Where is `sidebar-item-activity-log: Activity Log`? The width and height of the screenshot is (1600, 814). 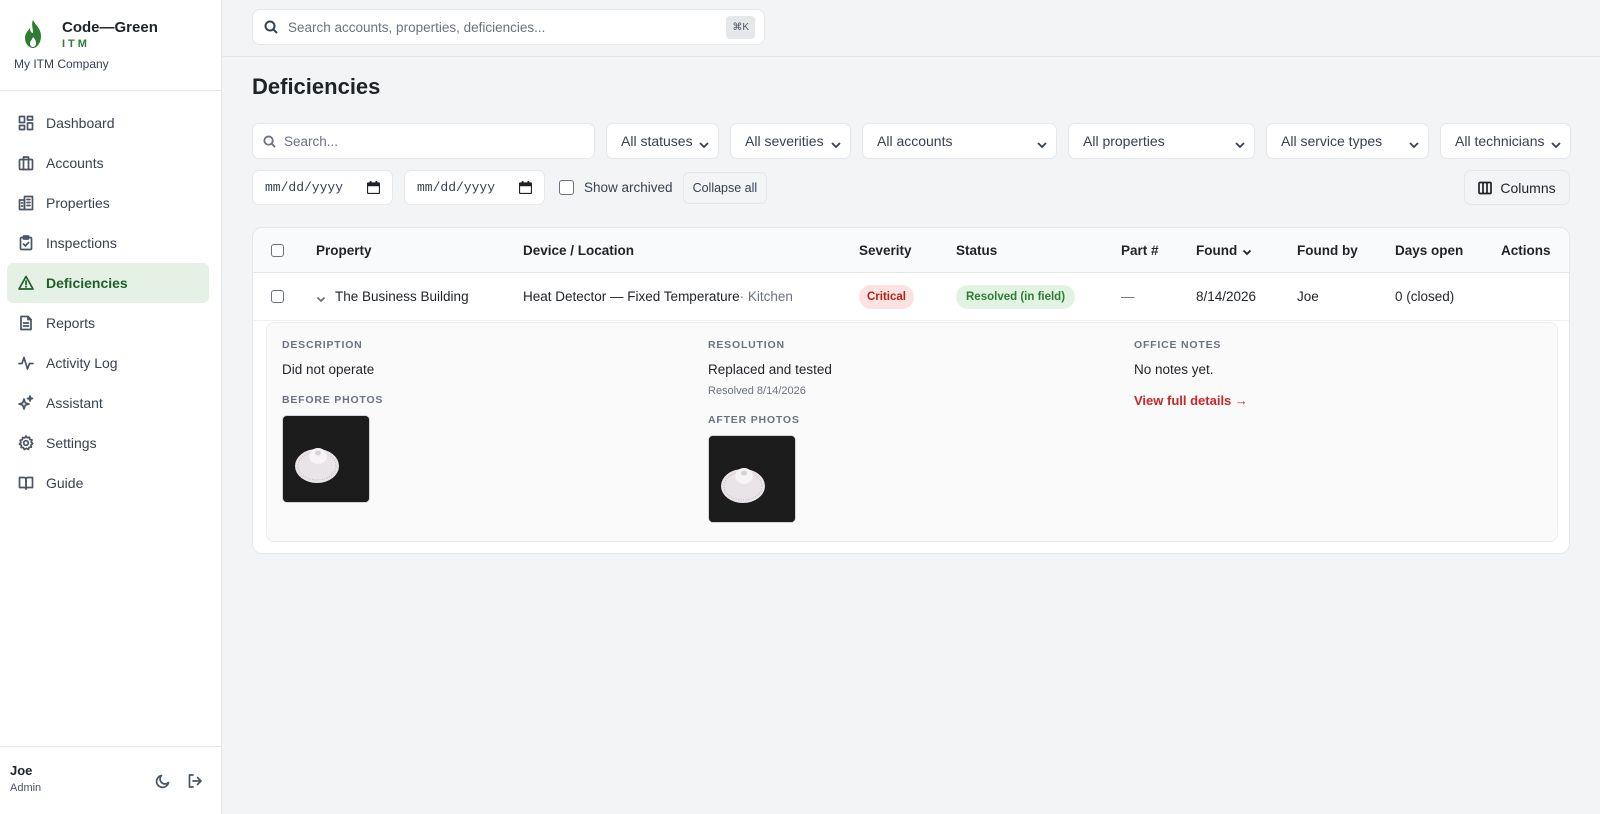 sidebar-item-activity-log: Activity Log is located at coordinates (108, 363).